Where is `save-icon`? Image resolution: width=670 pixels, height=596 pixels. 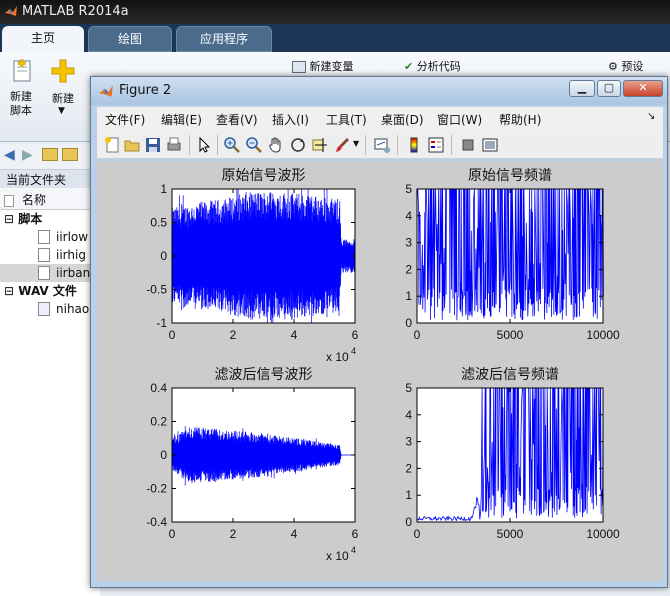 save-icon is located at coordinates (153, 145).